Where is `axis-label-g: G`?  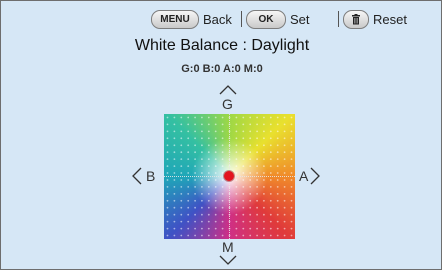
axis-label-g: G is located at coordinates (227, 104).